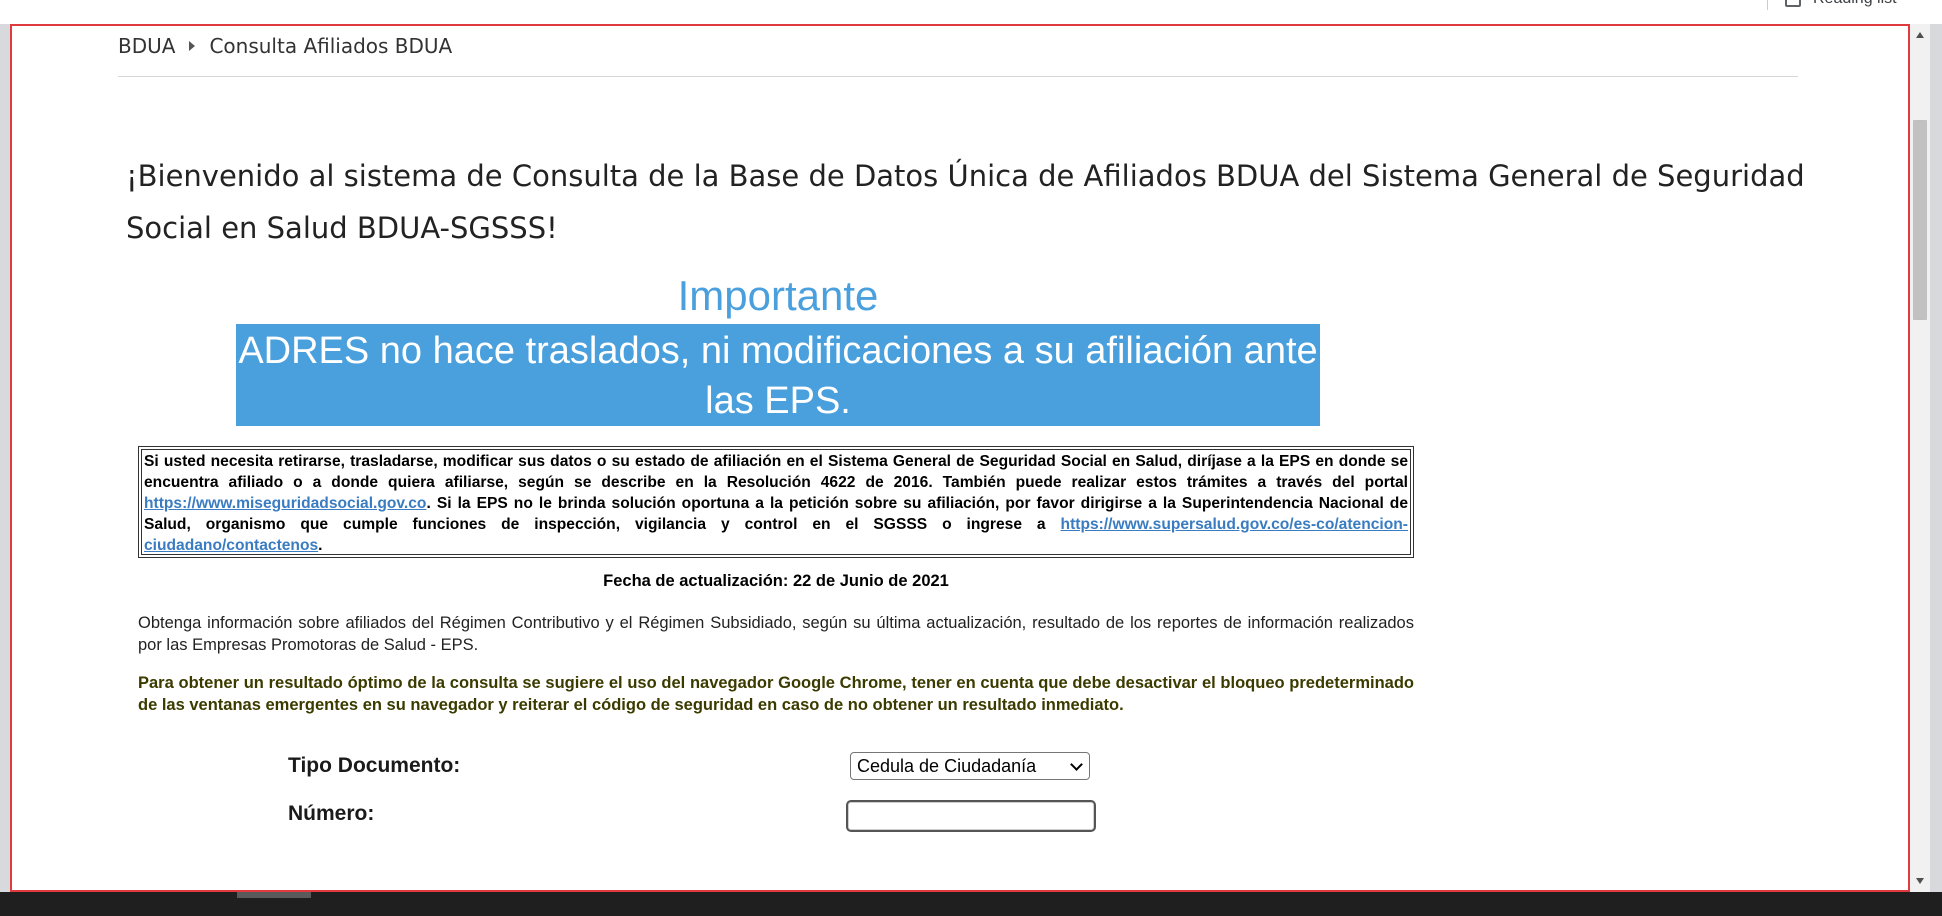 This screenshot has height=916, width=1942. I want to click on breadcrumb-root-link: BDUA, so click(146, 46).